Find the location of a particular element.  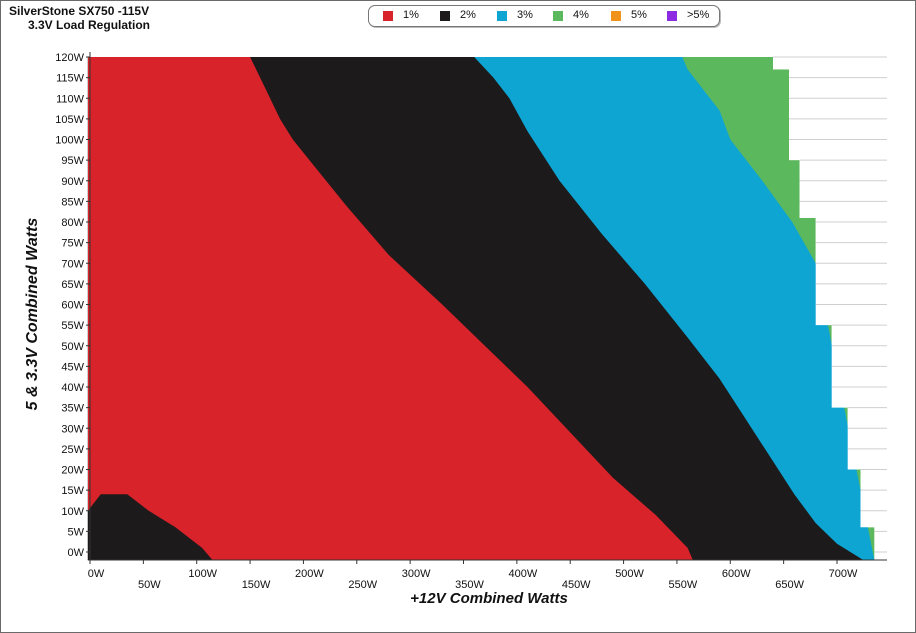

y-tick-label-18: 90W is located at coordinates (72, 182).